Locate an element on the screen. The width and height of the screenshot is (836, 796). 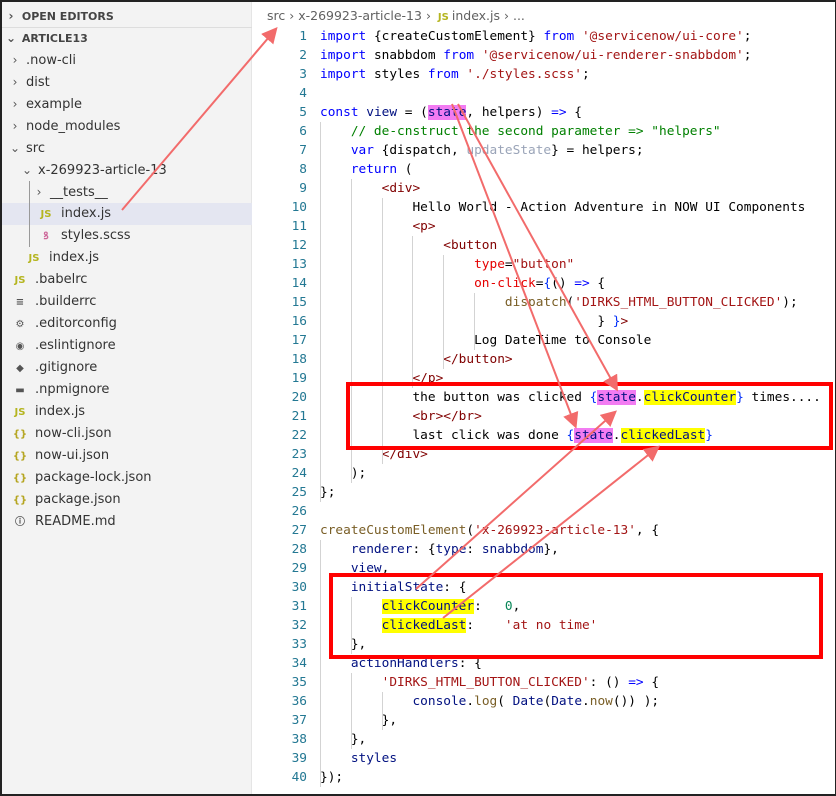
tree-item-label: dist is located at coordinates (38, 82).